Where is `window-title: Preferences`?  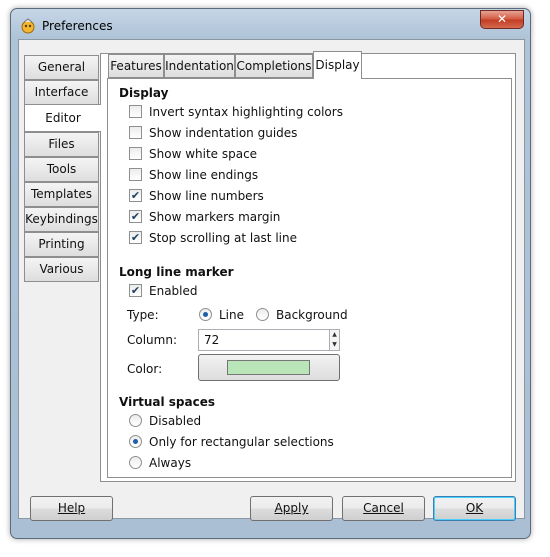
window-title: Preferences is located at coordinates (77, 26).